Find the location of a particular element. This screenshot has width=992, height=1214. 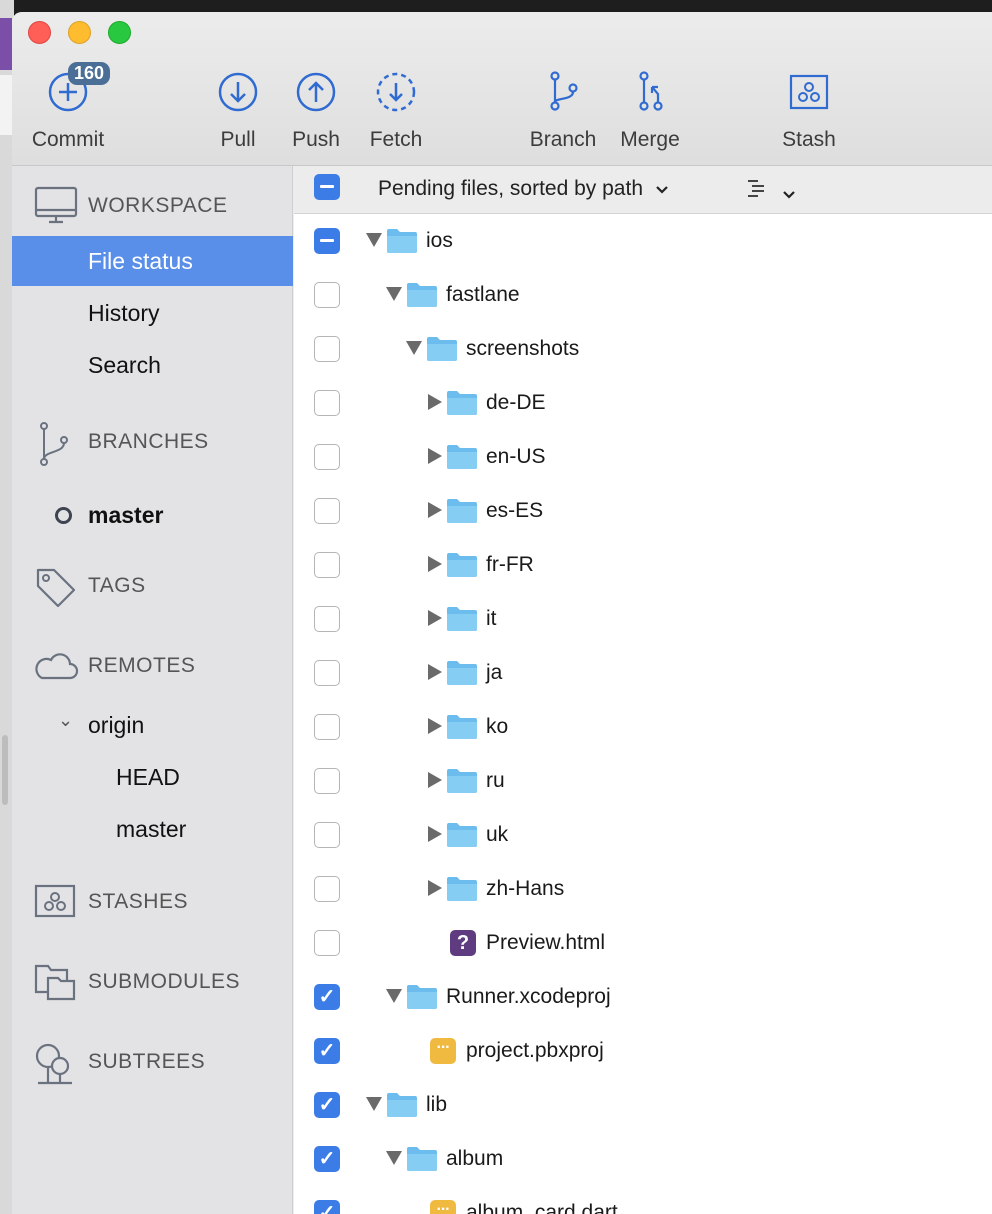

file-row: it is located at coordinates (643, 619).